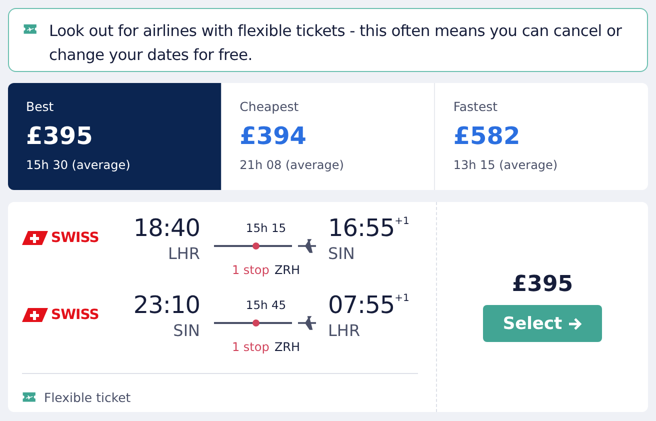  What do you see at coordinates (292, 165) in the screenshot?
I see `tab-duration: 21h 08 (average)` at bounding box center [292, 165].